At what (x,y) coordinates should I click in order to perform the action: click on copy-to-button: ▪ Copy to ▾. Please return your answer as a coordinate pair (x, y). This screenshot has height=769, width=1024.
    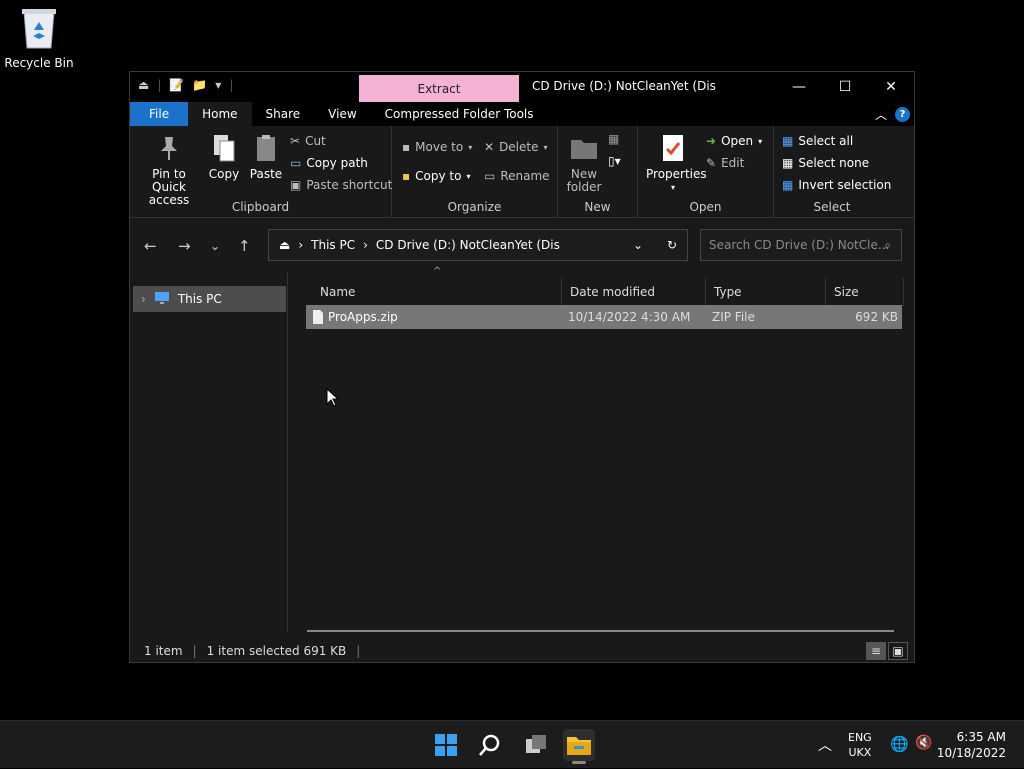
    Looking at the image, I should click on (436, 176).